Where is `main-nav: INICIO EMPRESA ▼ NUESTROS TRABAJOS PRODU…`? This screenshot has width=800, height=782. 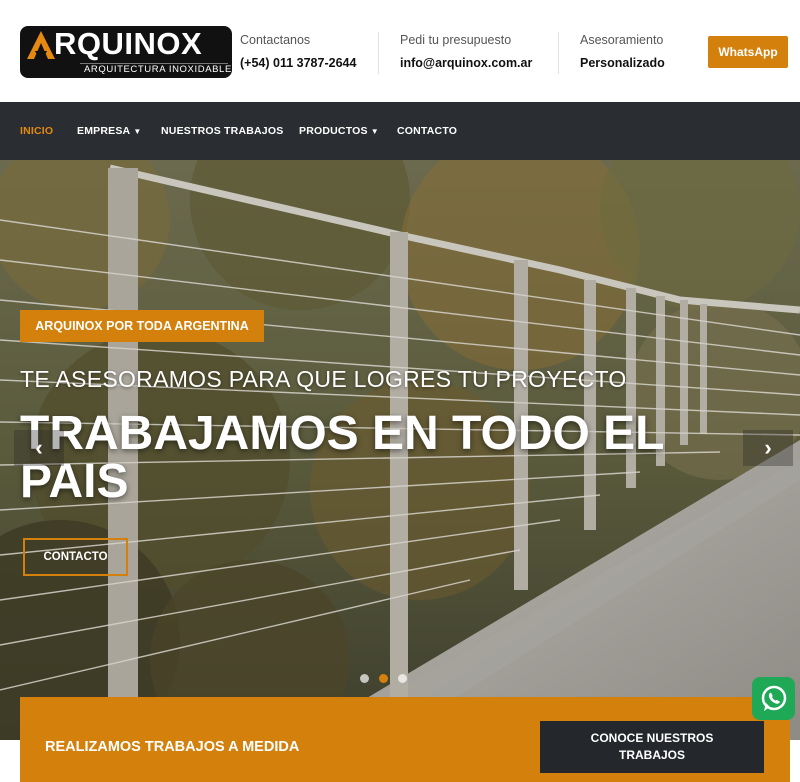 main-nav: INICIO EMPRESA ▼ NUESTROS TRABAJOS PRODU… is located at coordinates (400, 131).